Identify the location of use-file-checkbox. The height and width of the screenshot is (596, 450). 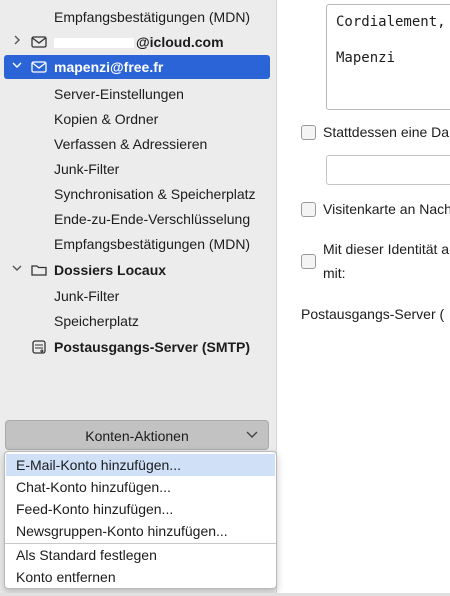
(308, 132).